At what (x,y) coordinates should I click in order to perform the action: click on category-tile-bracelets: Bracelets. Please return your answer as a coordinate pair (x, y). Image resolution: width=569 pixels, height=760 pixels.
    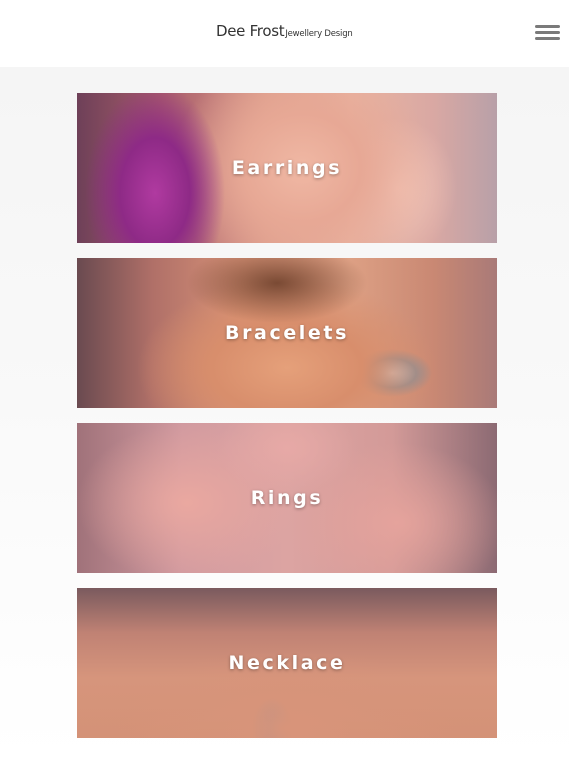
    Looking at the image, I should click on (287, 333).